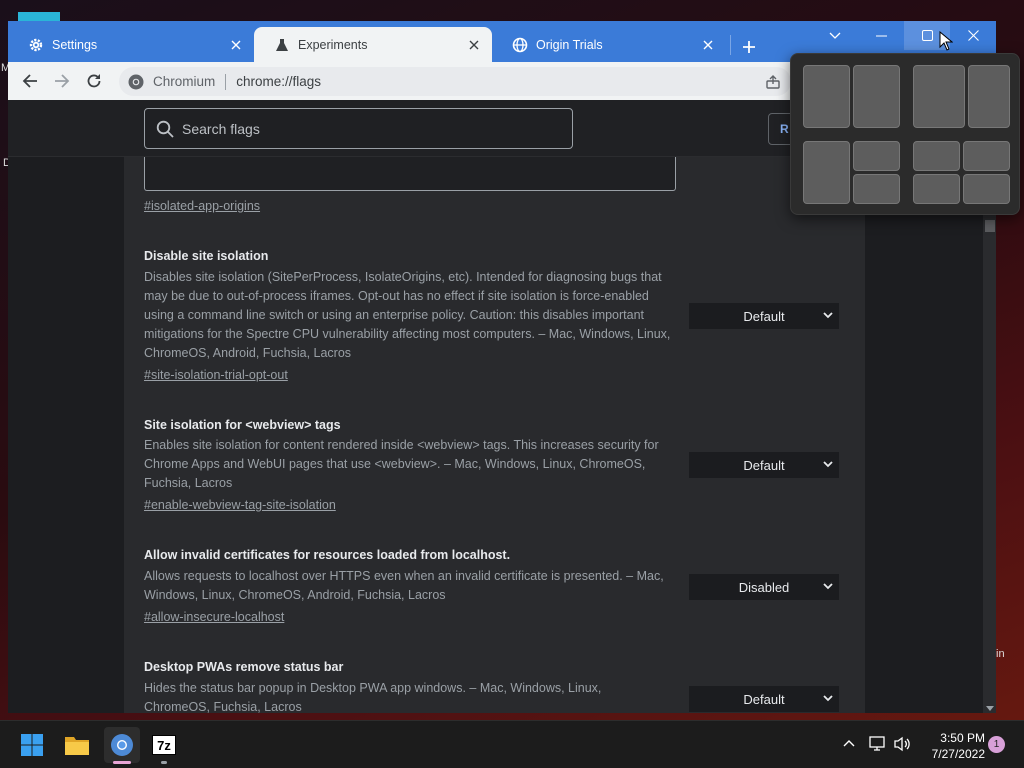 The height and width of the screenshot is (768, 1024). Describe the element at coordinates (990, 226) in the screenshot. I see `scrollbar-thumb` at that location.